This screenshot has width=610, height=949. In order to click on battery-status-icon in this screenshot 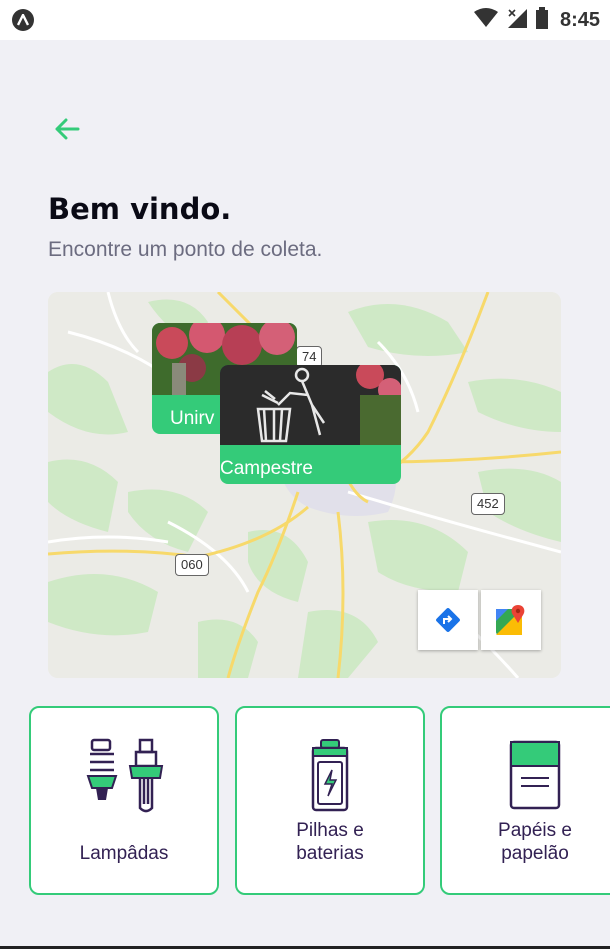, I will do `click(541, 20)`.